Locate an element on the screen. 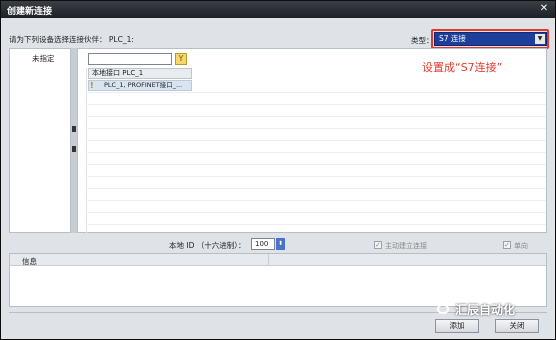  close-icon: ✕ is located at coordinates (544, 9).